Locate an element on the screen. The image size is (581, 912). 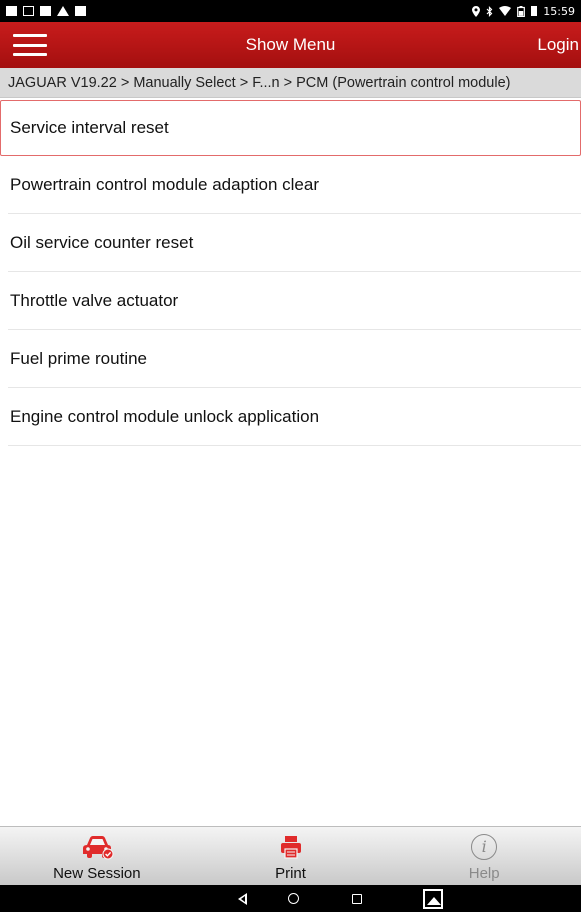
menu-item-throttle-valve-actuator: Throttle valve actuator is located at coordinates (294, 301).